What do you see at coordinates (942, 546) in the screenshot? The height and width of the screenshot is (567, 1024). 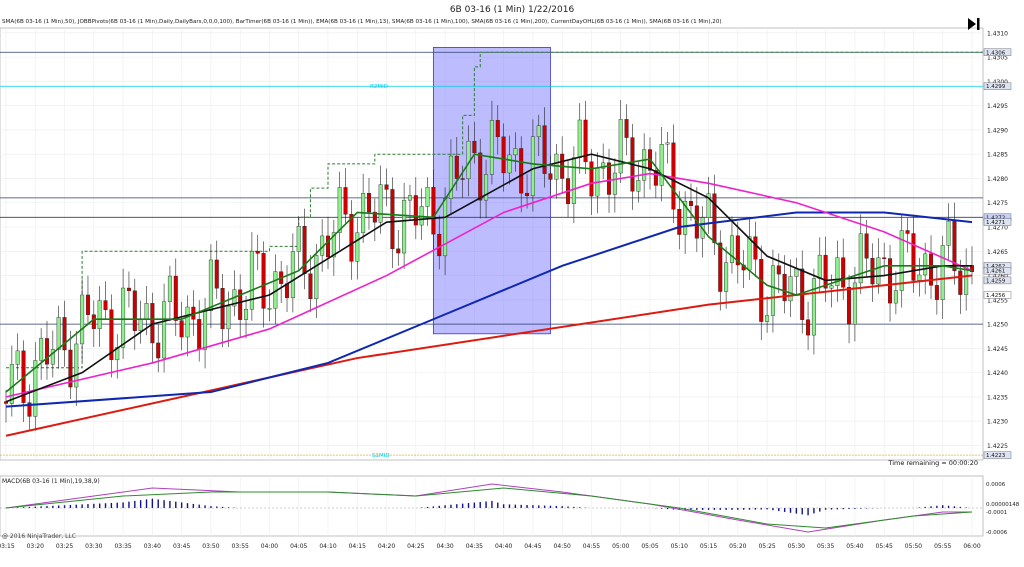 I see `x-tick-label: 05:55` at bounding box center [942, 546].